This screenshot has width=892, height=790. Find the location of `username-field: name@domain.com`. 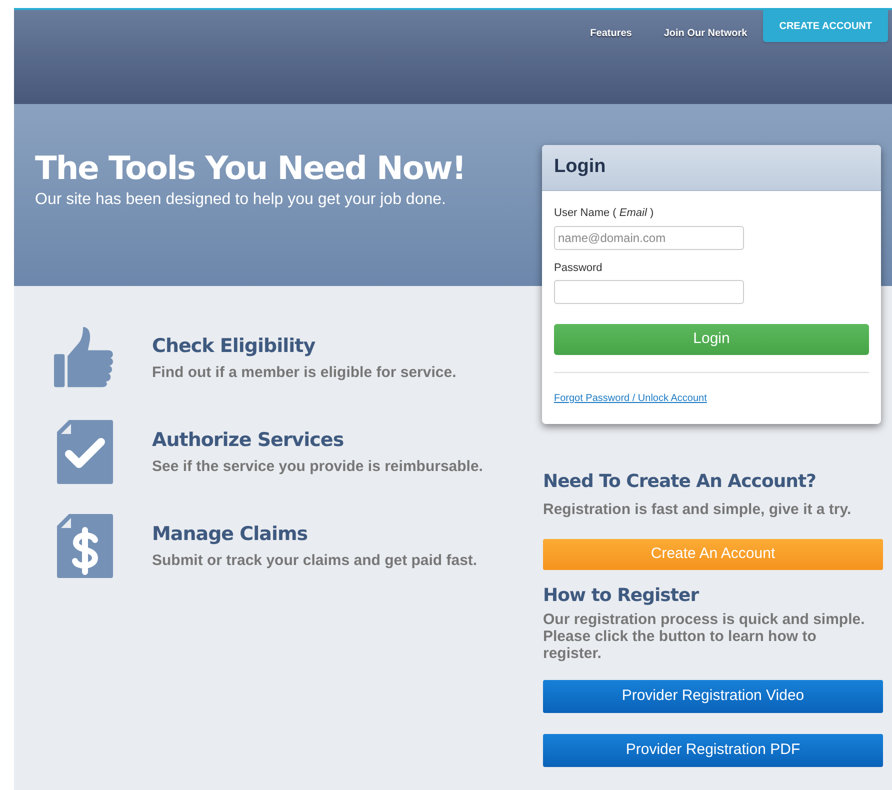

username-field: name@domain.com is located at coordinates (649, 238).